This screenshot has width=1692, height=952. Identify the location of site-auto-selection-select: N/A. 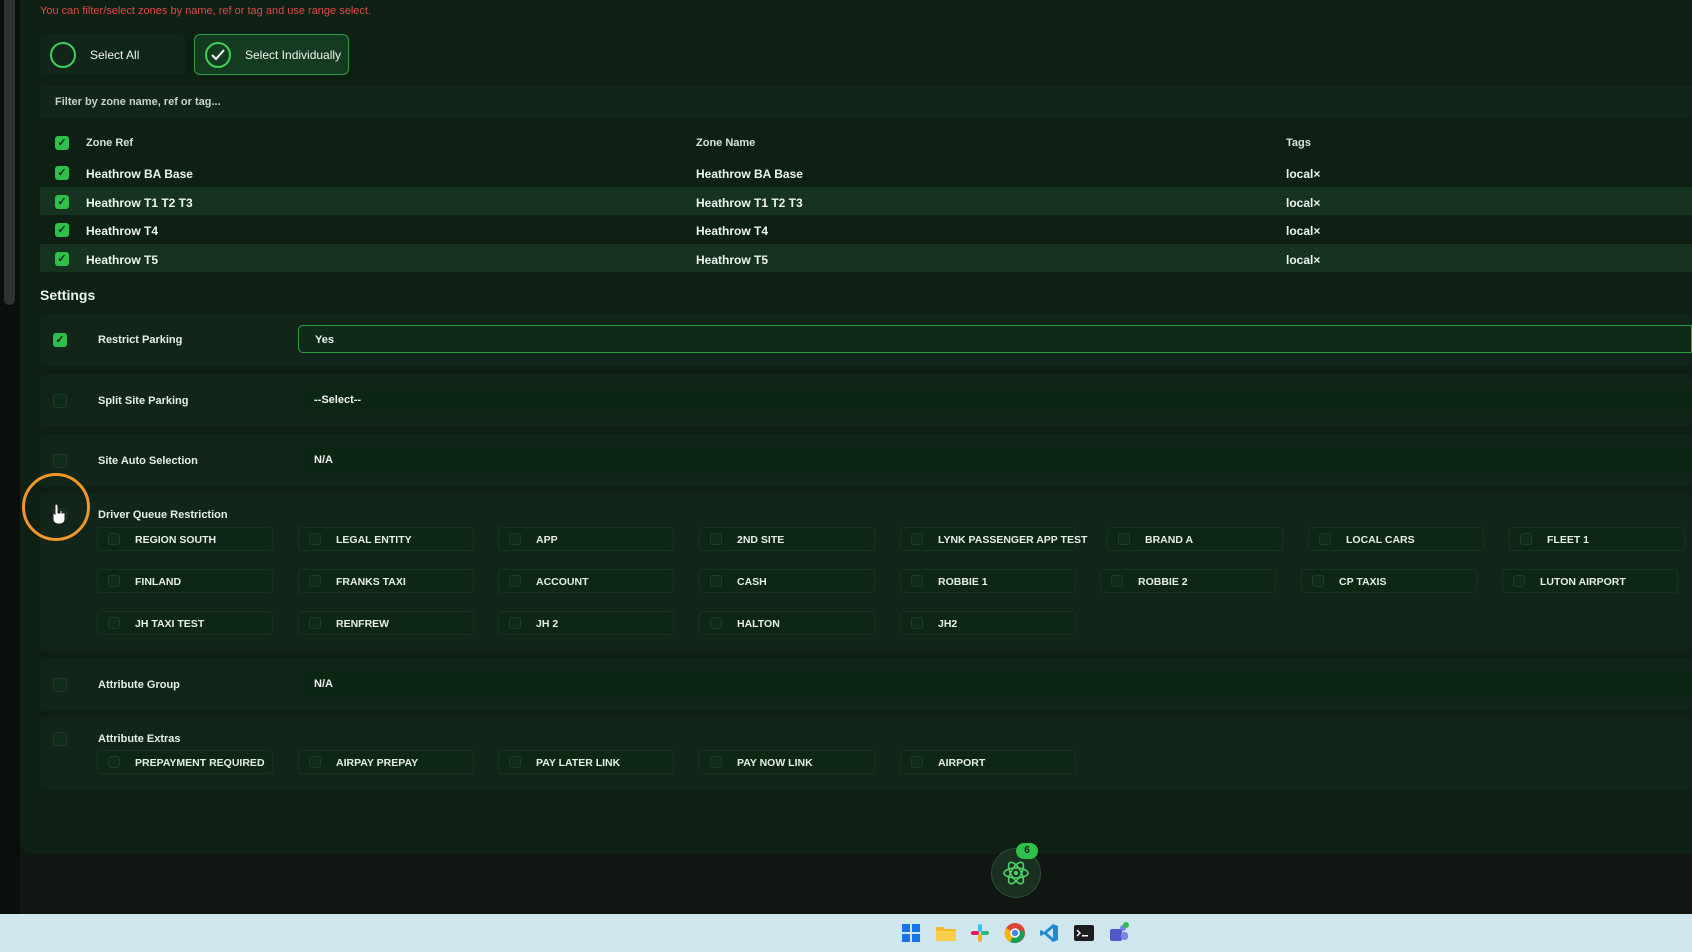
(995, 460).